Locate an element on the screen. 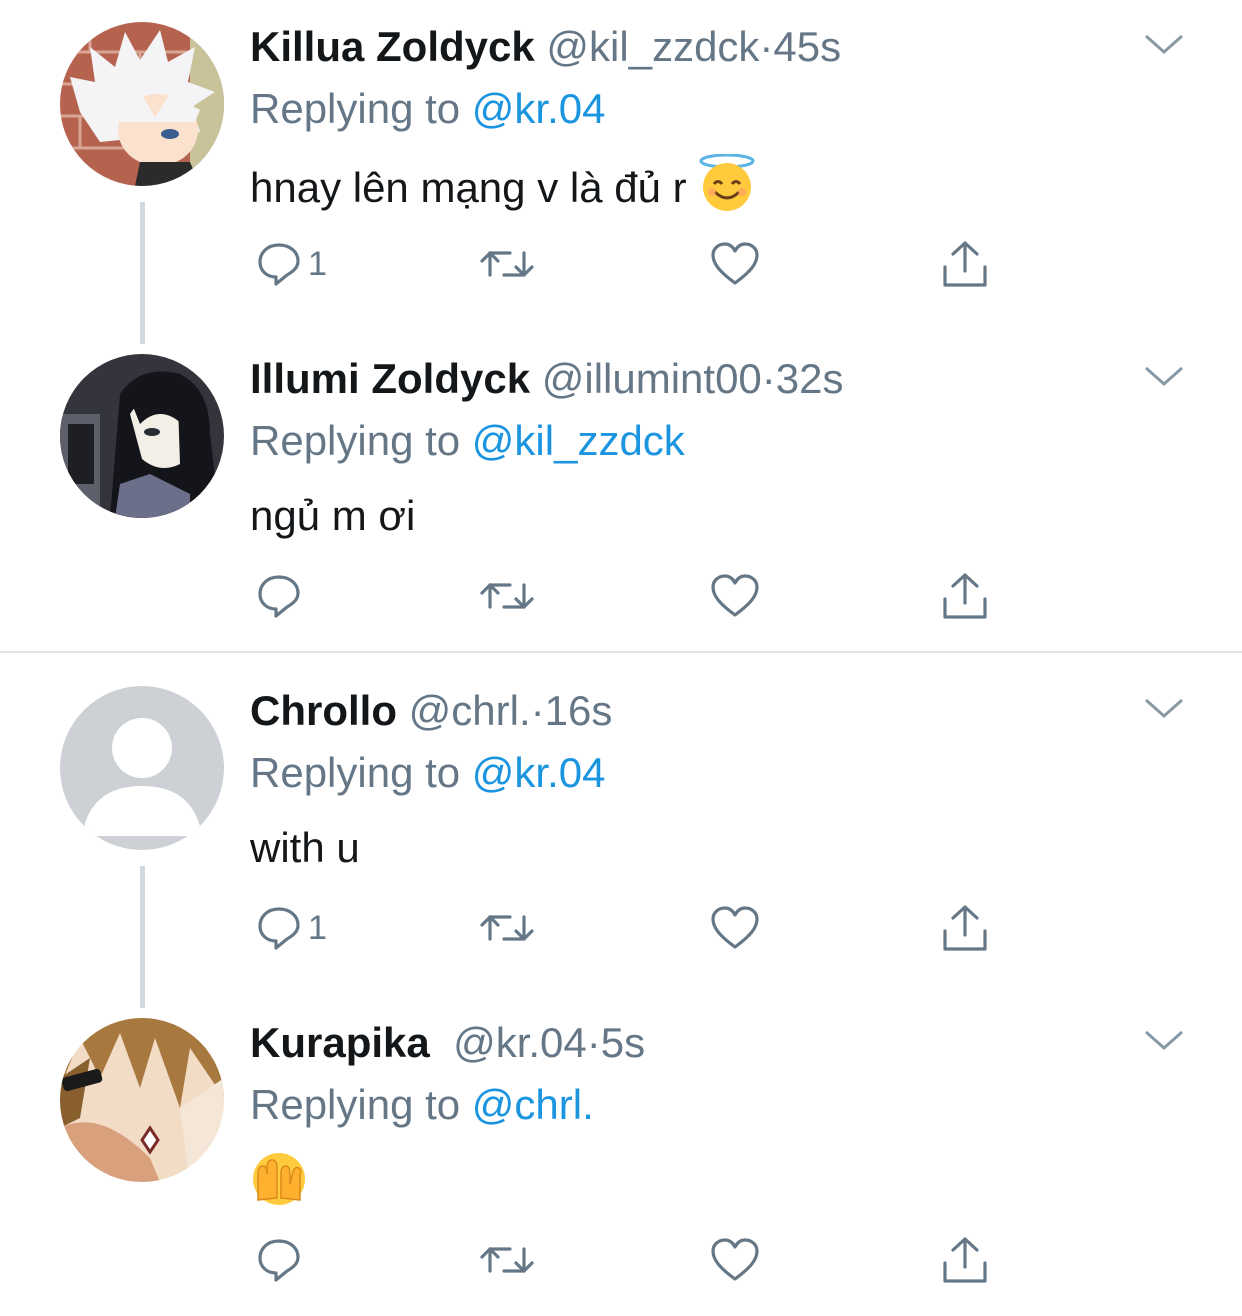 This screenshot has height=1316, width=1242. replying-to: Replying to @kil_zzdck is located at coordinates (467, 441).